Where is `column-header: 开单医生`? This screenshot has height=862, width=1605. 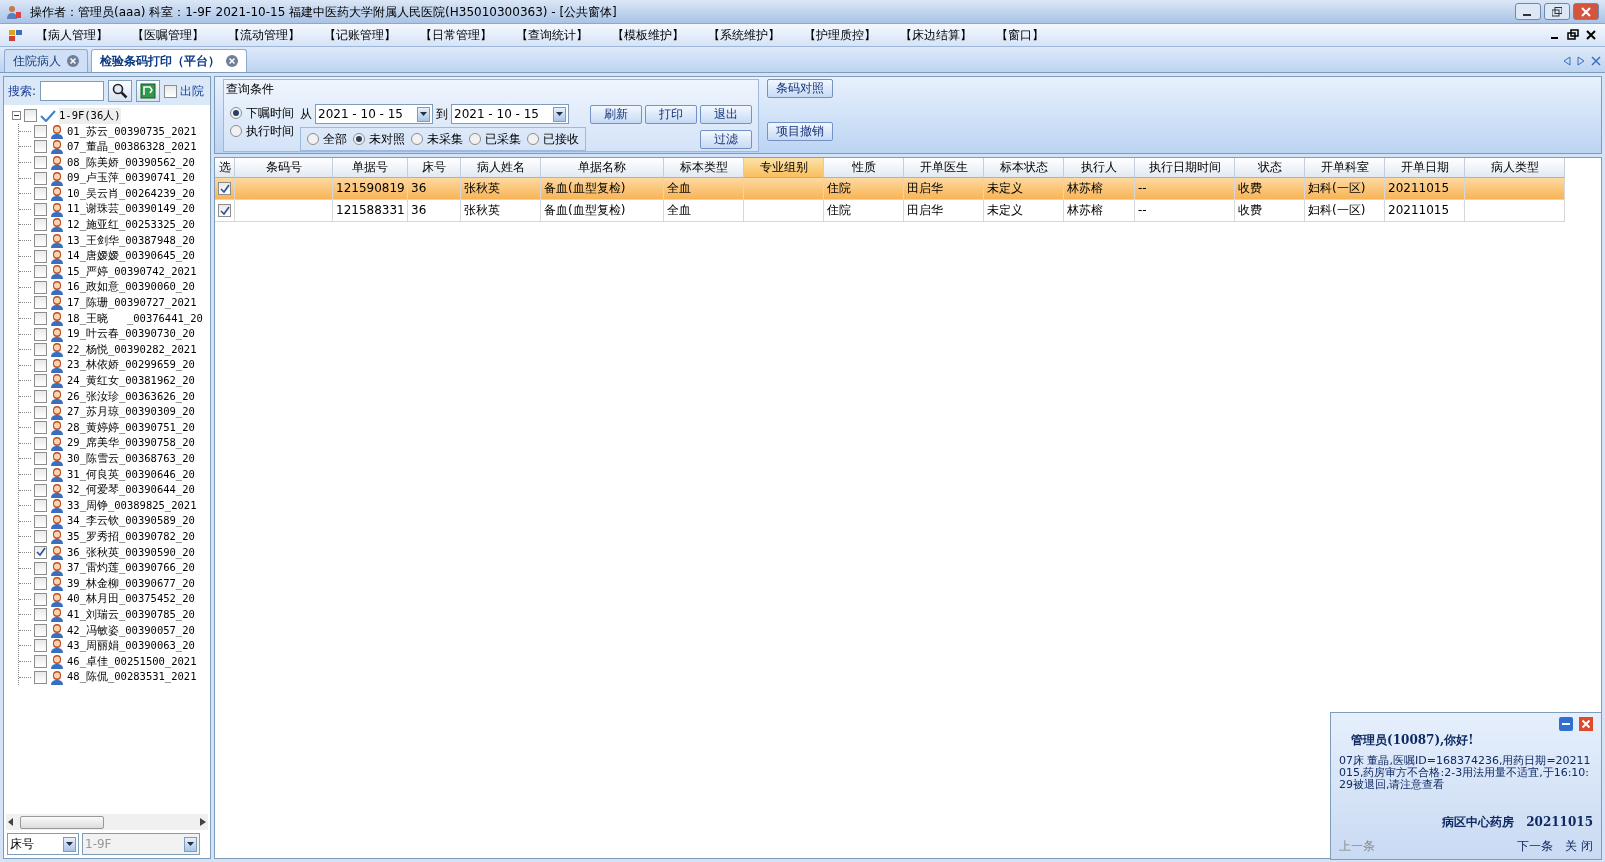 column-header: 开单医生 is located at coordinates (944, 168).